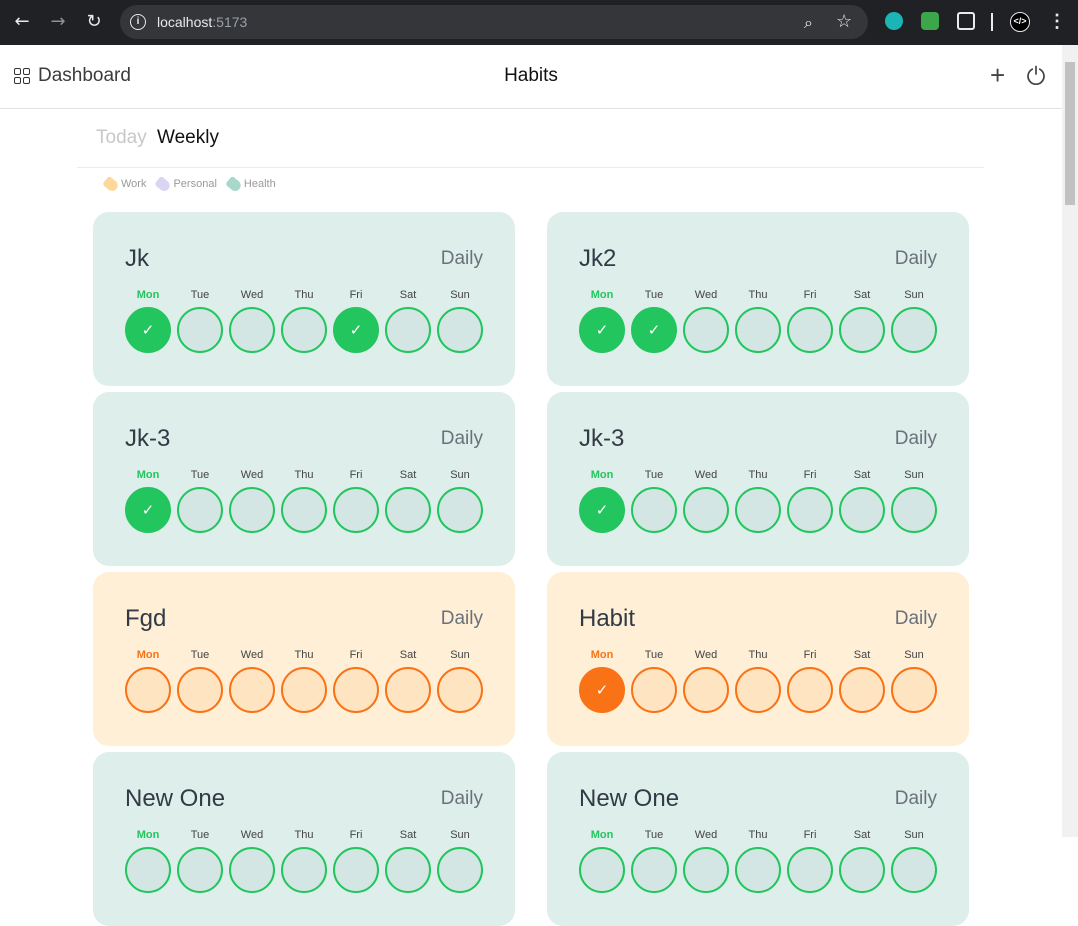 This screenshot has width=1078, height=926. What do you see at coordinates (408, 475) in the screenshot?
I see `day-label: Sat` at bounding box center [408, 475].